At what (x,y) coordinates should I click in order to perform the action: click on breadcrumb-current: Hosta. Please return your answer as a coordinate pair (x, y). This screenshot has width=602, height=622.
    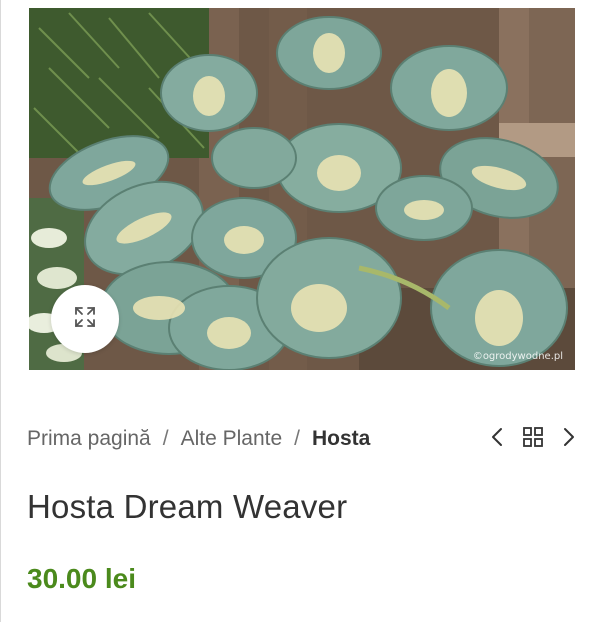
    Looking at the image, I should click on (341, 438).